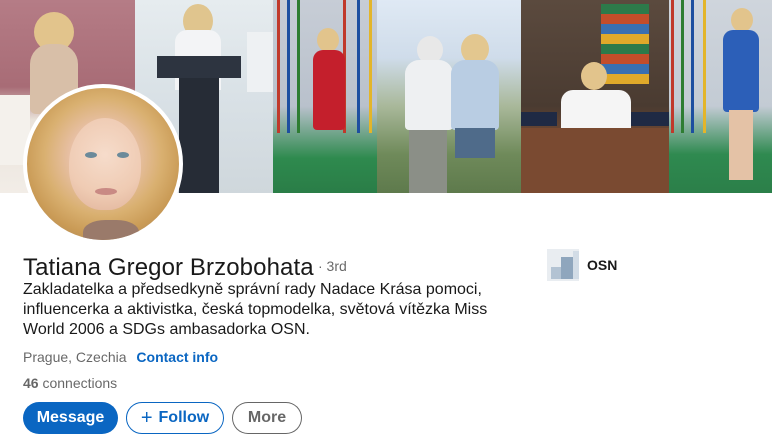 This screenshot has height=447, width=772. Describe the element at coordinates (111, 230) in the screenshot. I see `profile-photo-top` at that location.